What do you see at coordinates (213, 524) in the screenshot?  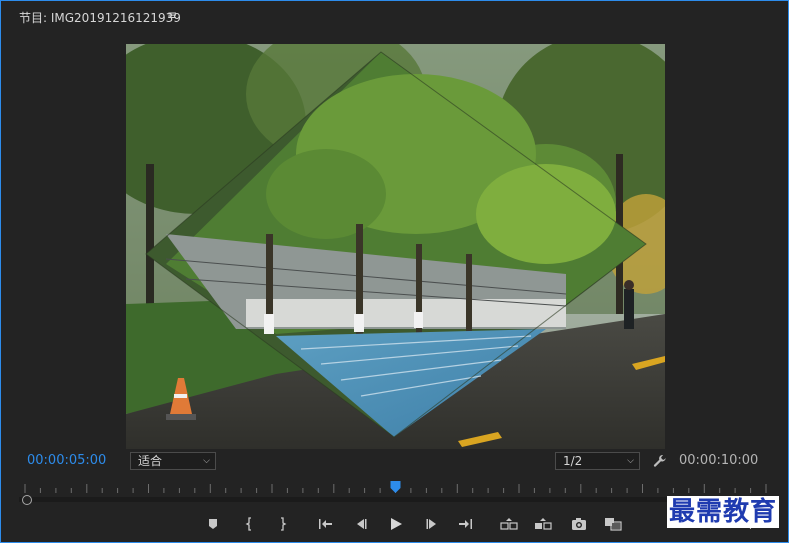 I see `add-marker-icon` at bounding box center [213, 524].